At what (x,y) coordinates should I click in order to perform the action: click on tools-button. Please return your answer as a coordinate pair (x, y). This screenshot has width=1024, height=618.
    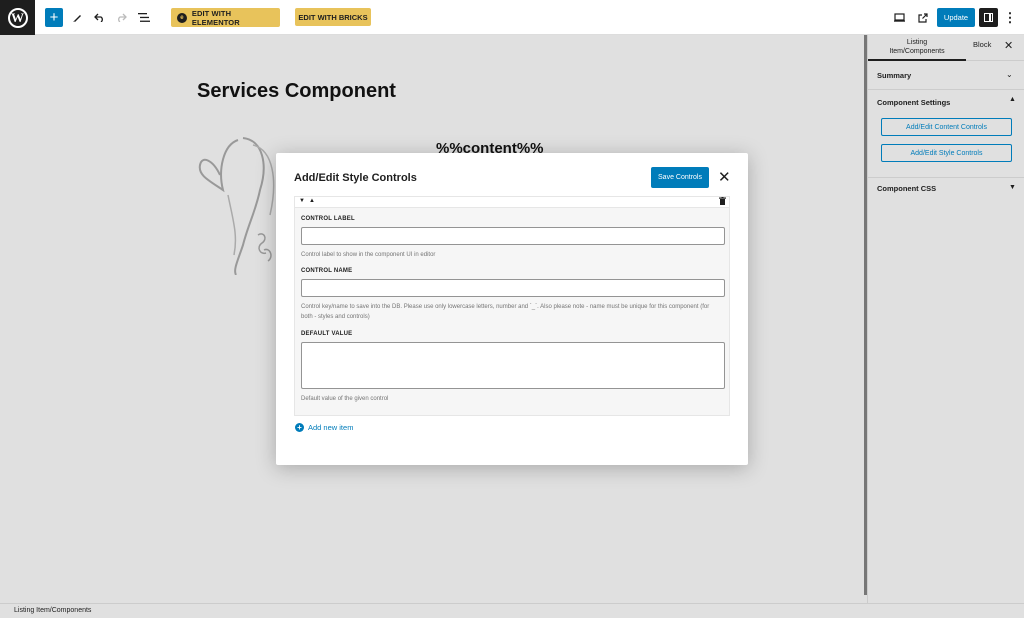
    Looking at the image, I should click on (77, 17).